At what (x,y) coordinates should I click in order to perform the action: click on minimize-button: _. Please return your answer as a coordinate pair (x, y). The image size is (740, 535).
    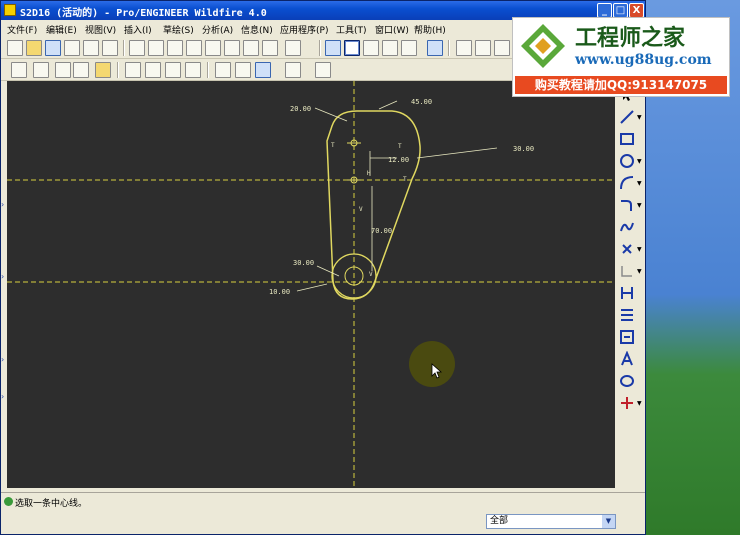
    Looking at the image, I should click on (604, 10).